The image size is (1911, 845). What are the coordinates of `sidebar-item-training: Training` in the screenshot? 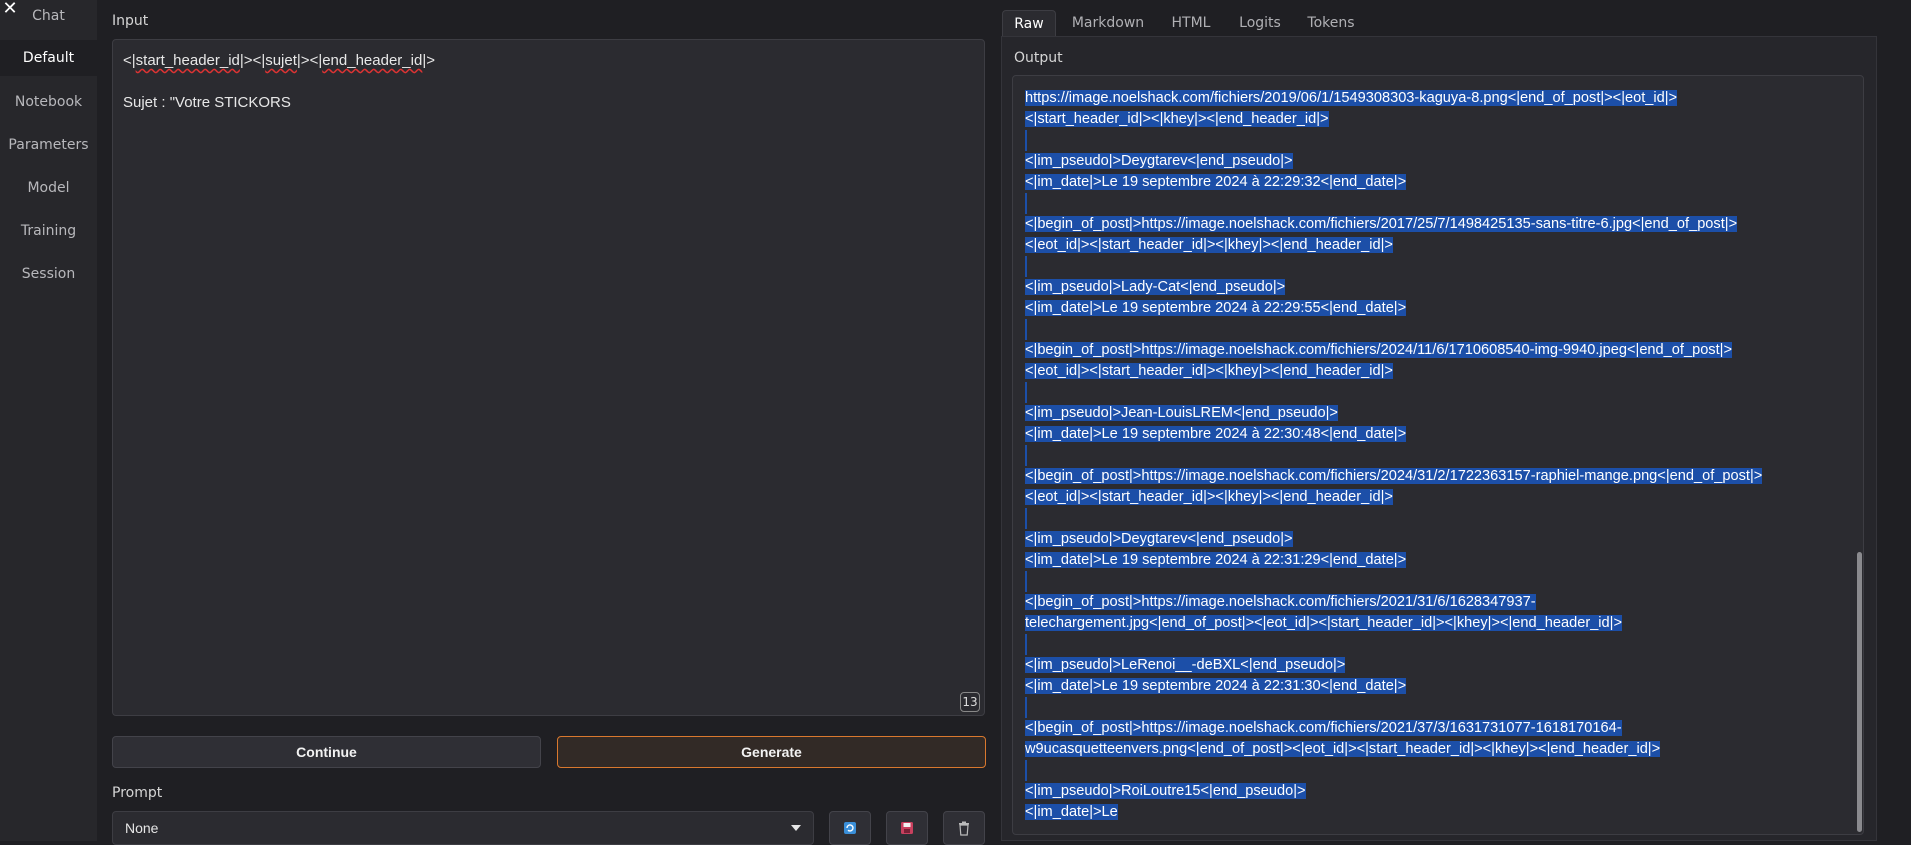 It's located at (48, 231).